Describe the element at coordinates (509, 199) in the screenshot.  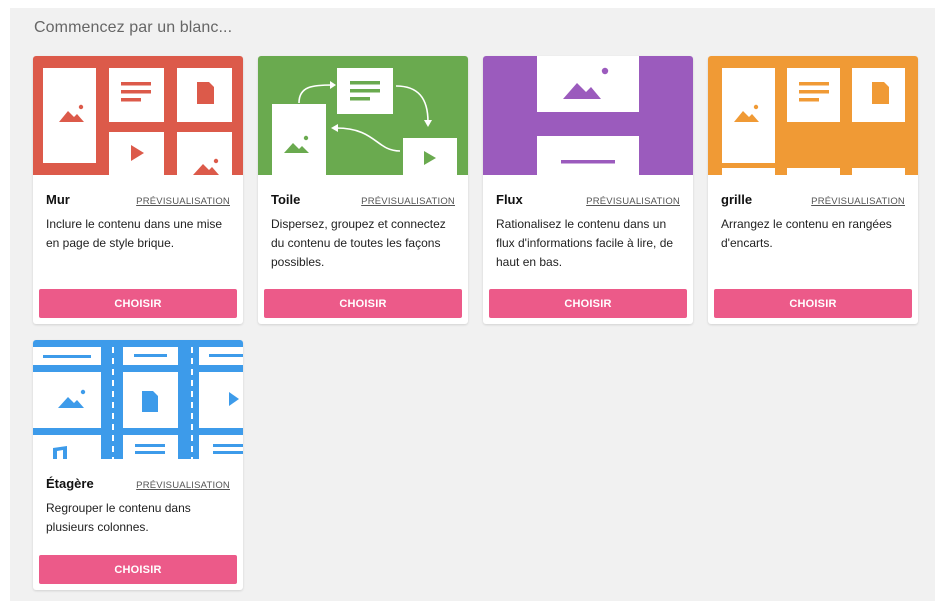
I see `card-title: Flux` at that location.